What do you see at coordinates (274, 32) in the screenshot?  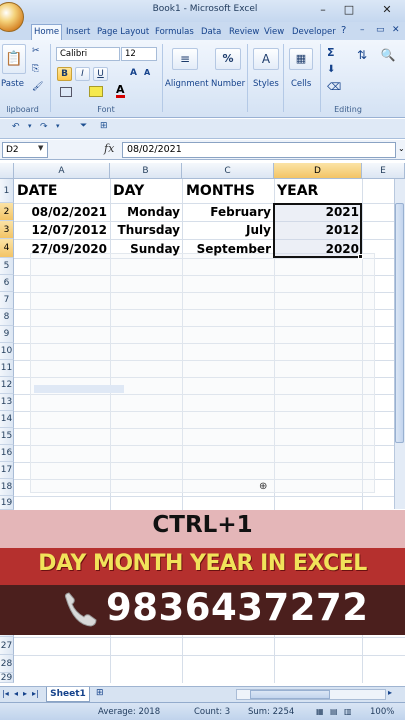 I see `tab-view: View` at bounding box center [274, 32].